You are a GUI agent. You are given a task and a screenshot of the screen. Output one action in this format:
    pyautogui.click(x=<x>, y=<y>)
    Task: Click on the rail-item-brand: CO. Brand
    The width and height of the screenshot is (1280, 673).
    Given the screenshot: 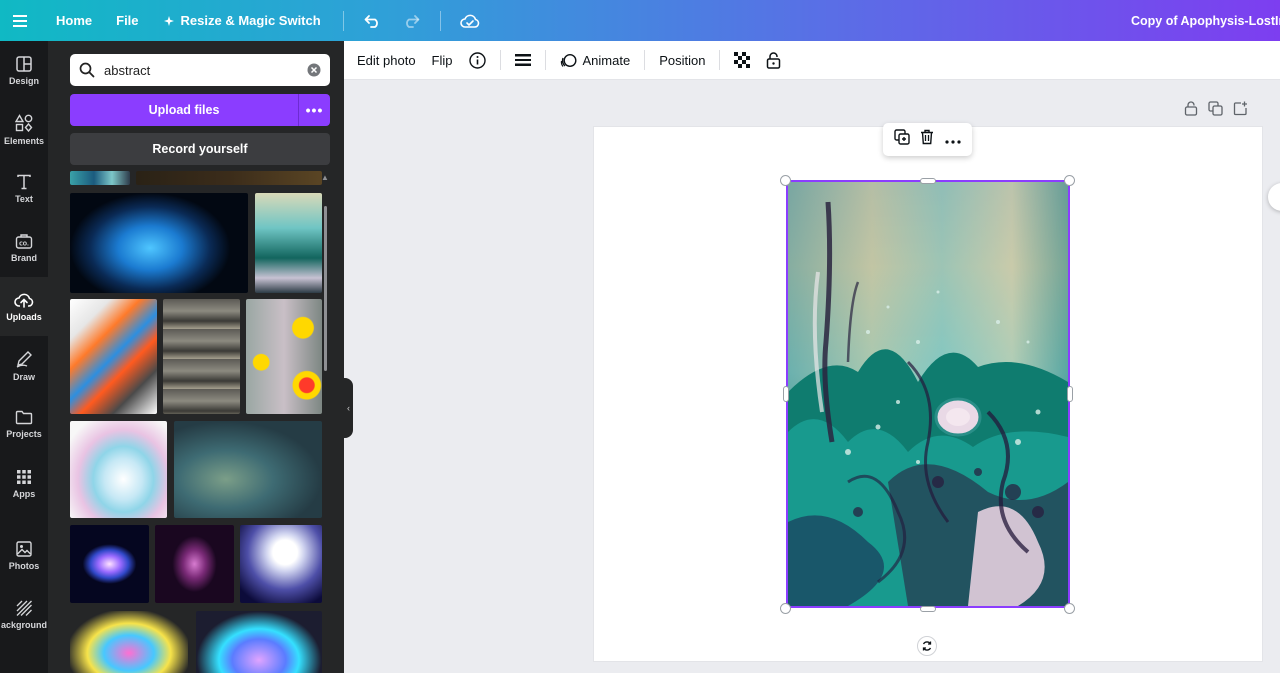 What is the action you would take?
    pyautogui.click(x=24, y=247)
    